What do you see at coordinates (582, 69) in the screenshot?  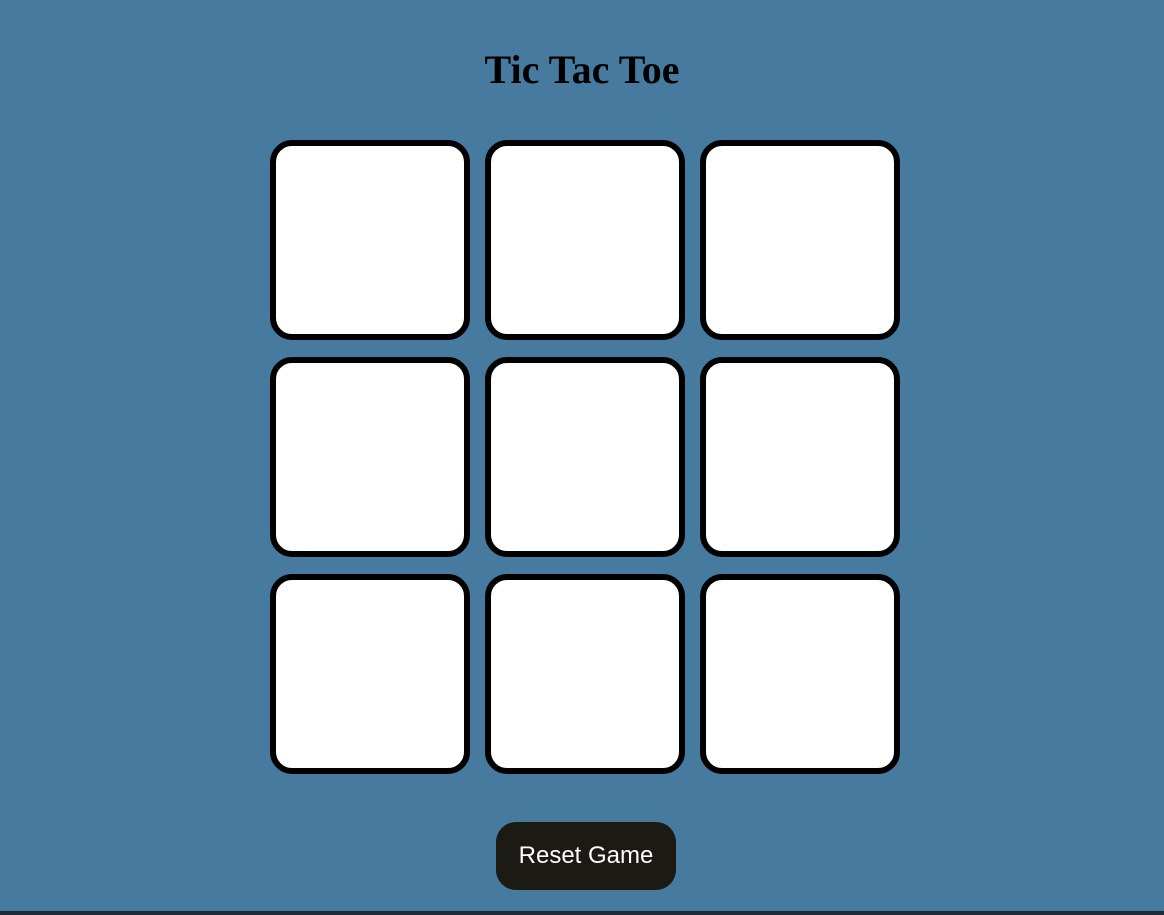 I see `page-title: Tic Tac Toe` at bounding box center [582, 69].